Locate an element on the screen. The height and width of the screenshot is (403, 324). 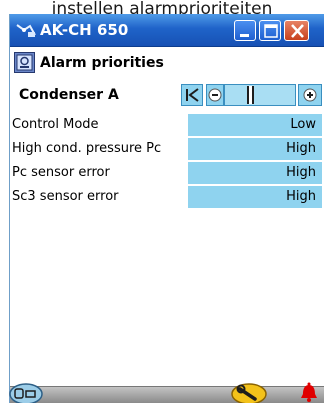
close-button is located at coordinates (296, 30).